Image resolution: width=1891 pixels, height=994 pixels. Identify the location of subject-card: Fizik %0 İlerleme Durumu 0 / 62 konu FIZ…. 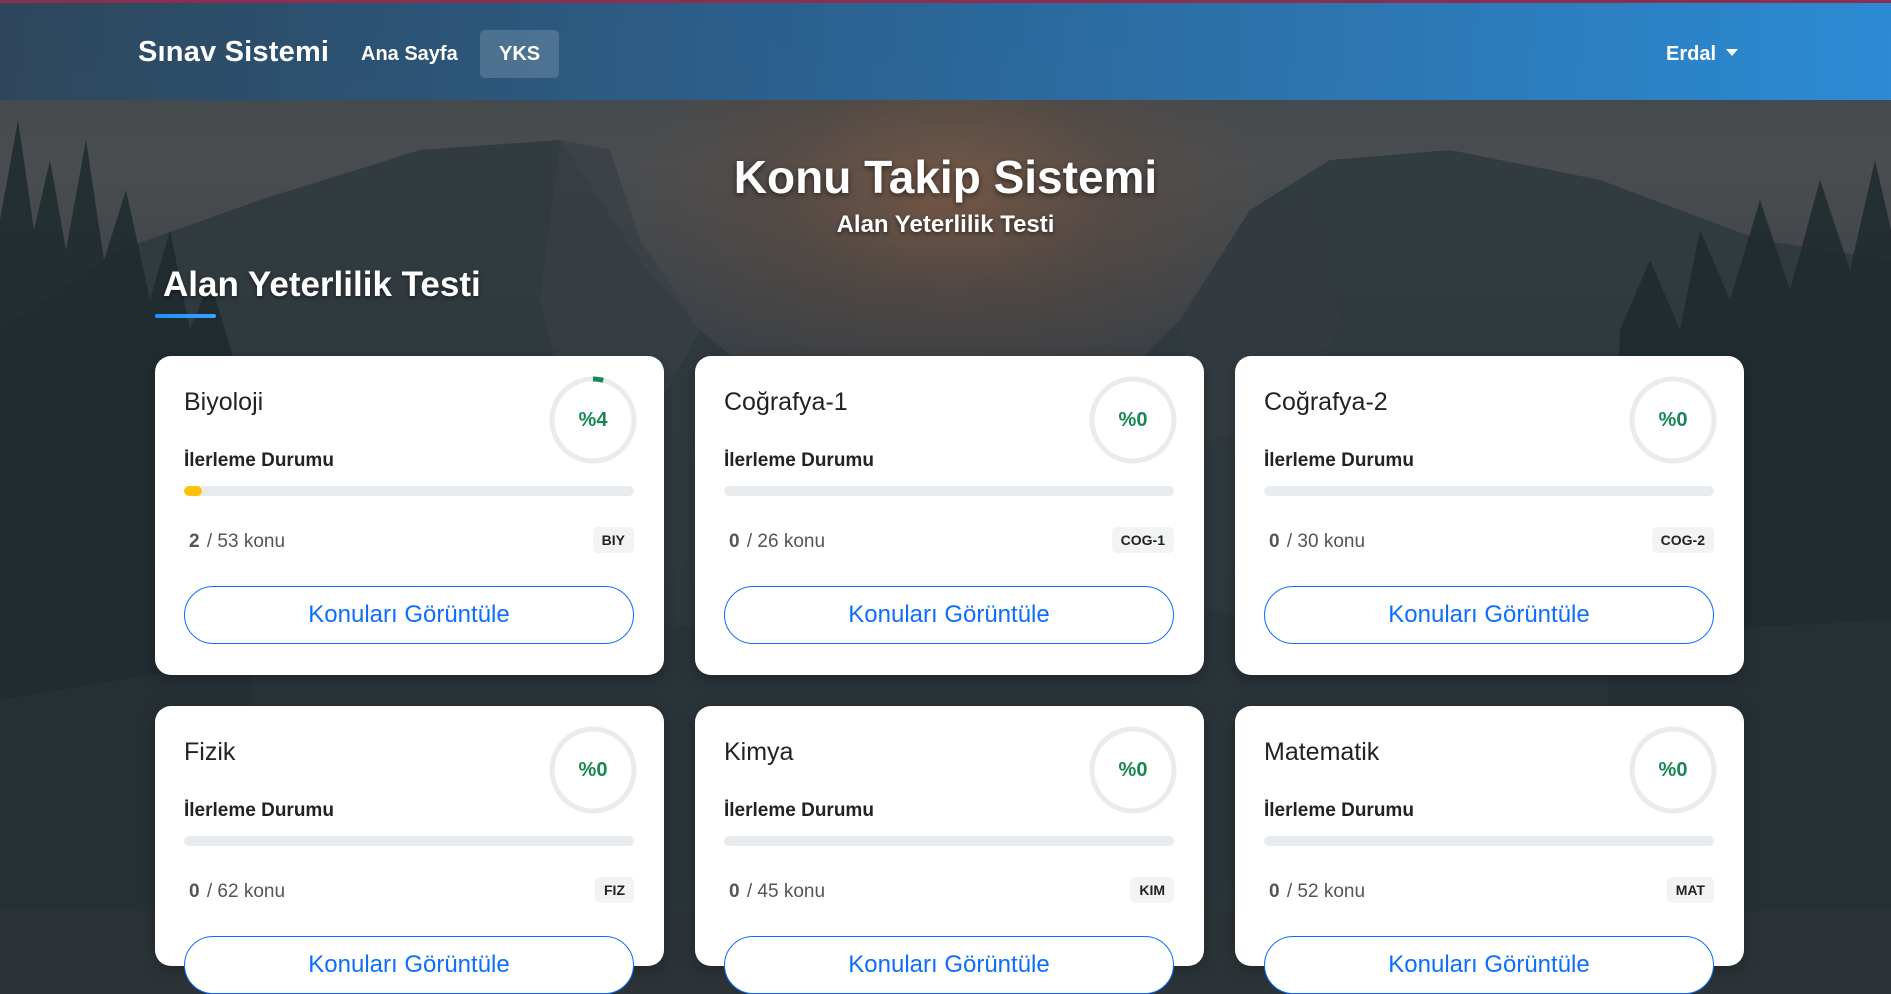
(409, 850).